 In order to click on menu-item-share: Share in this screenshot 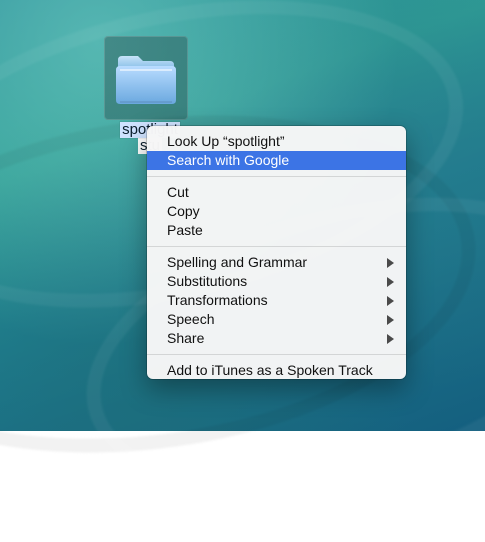, I will do `click(276, 338)`.